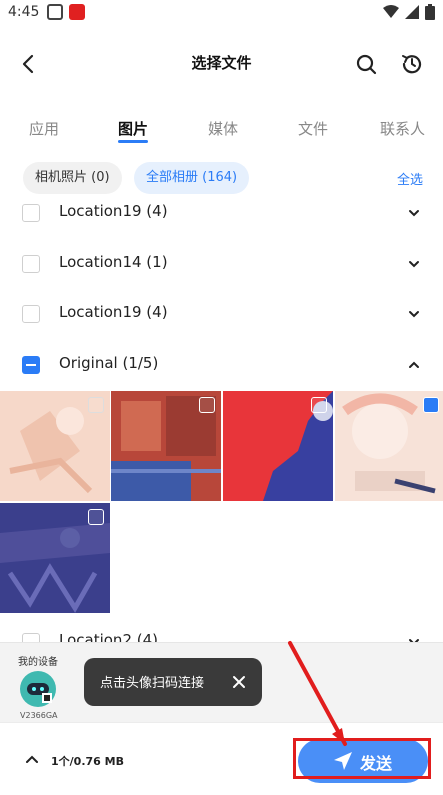  I want to click on status-bar: 4:45, so click(221, 12).